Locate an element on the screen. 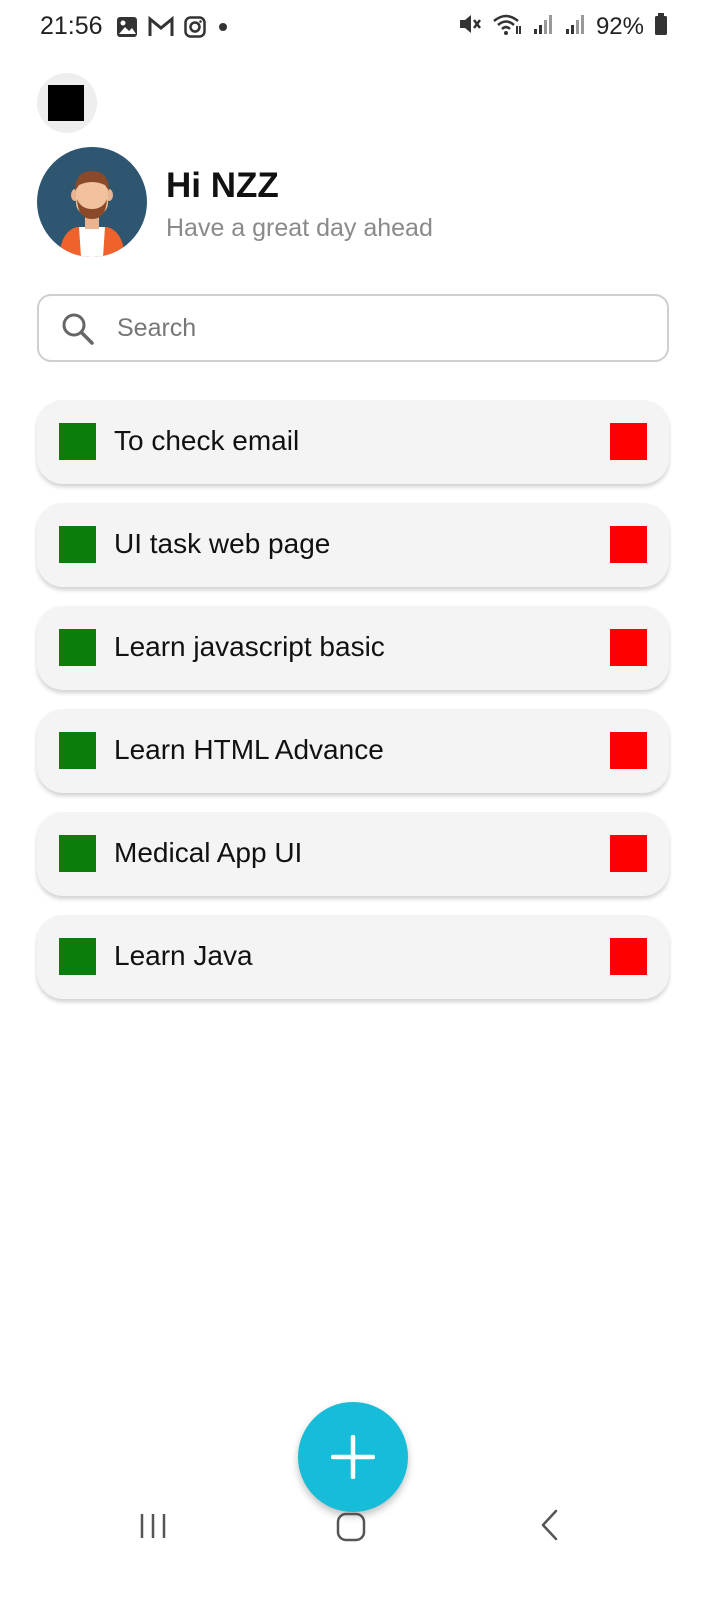 This screenshot has width=720, height=1600. status-bar: 21:56 92% is located at coordinates (360, 28).